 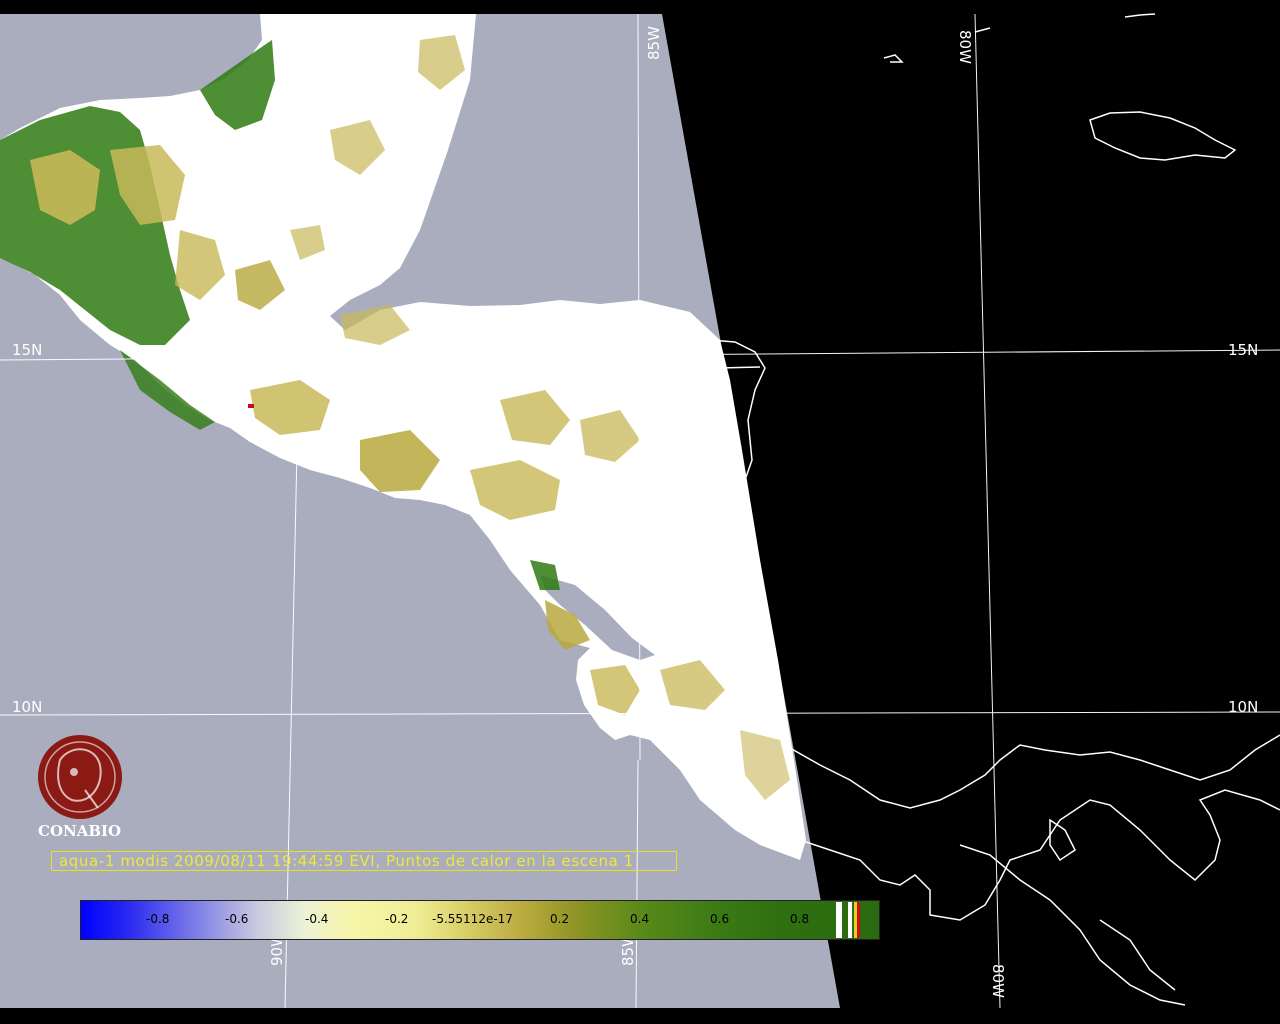 What do you see at coordinates (654, 43) in the screenshot?
I see `lon-85w-label-top: 85W` at bounding box center [654, 43].